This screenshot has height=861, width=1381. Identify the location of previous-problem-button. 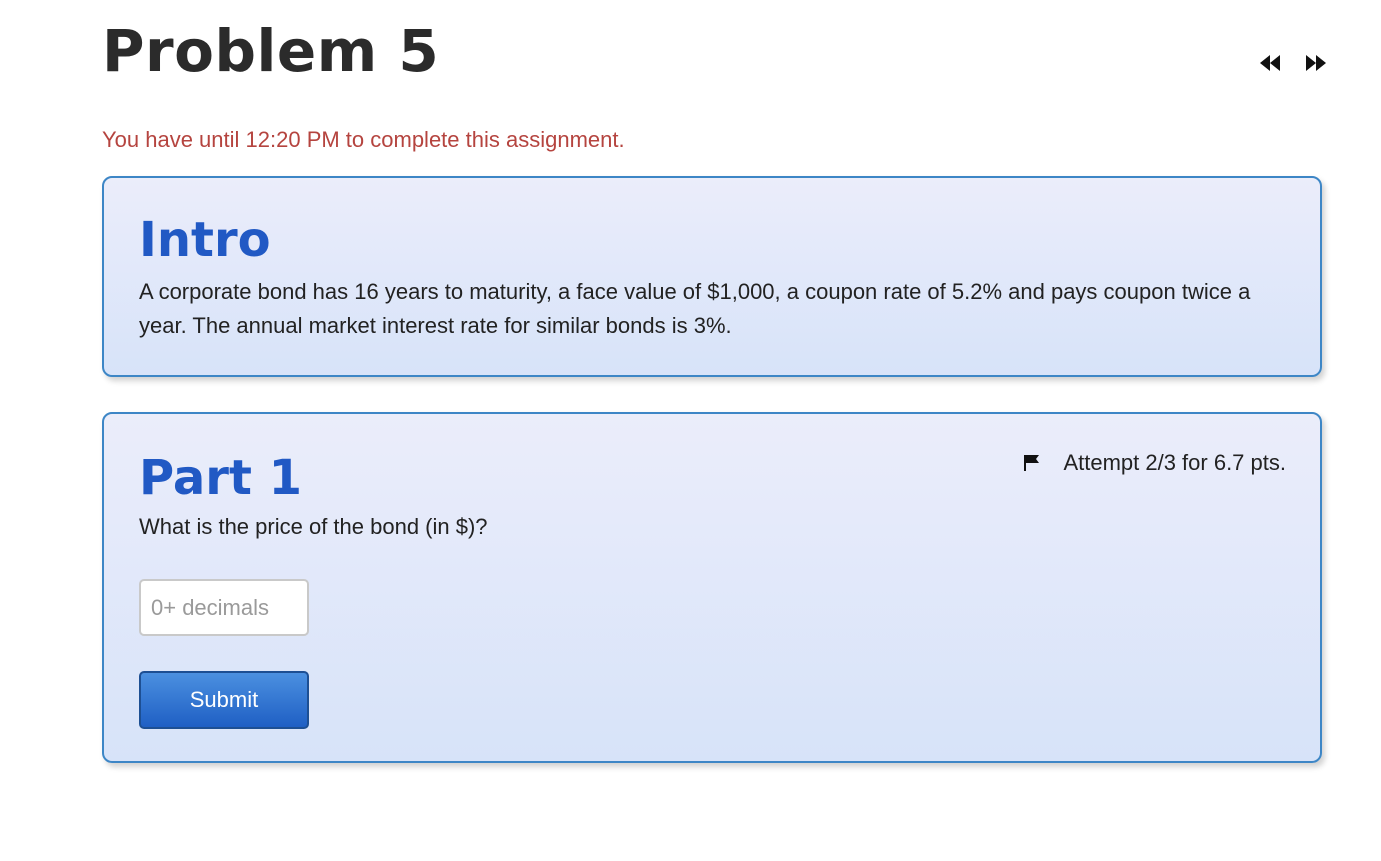
(1270, 63).